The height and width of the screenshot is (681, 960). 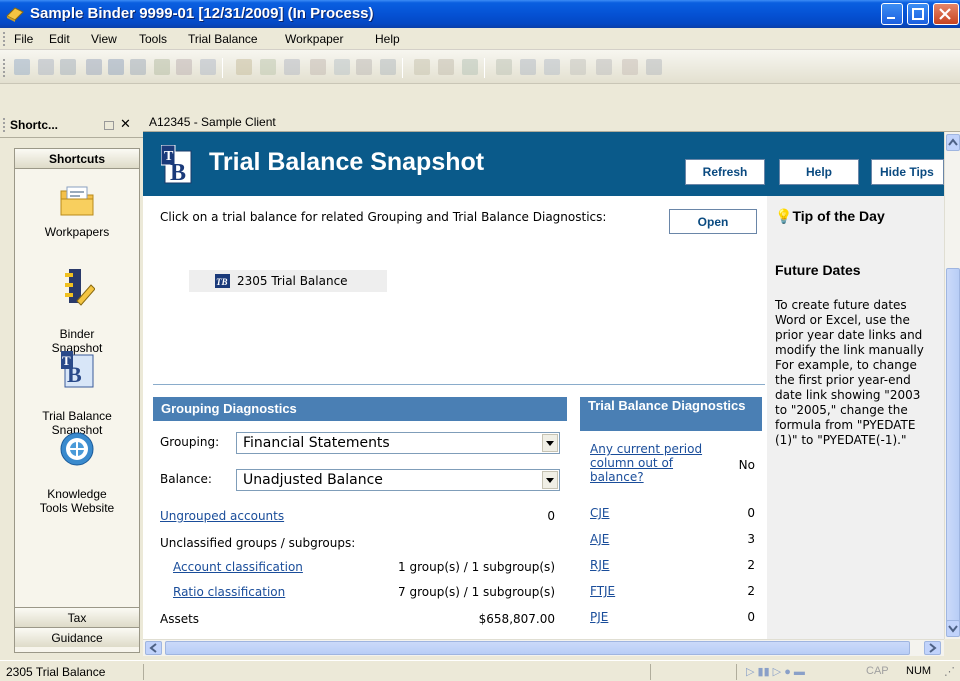 What do you see at coordinates (23, 39) in the screenshot?
I see `menu-file: File` at bounding box center [23, 39].